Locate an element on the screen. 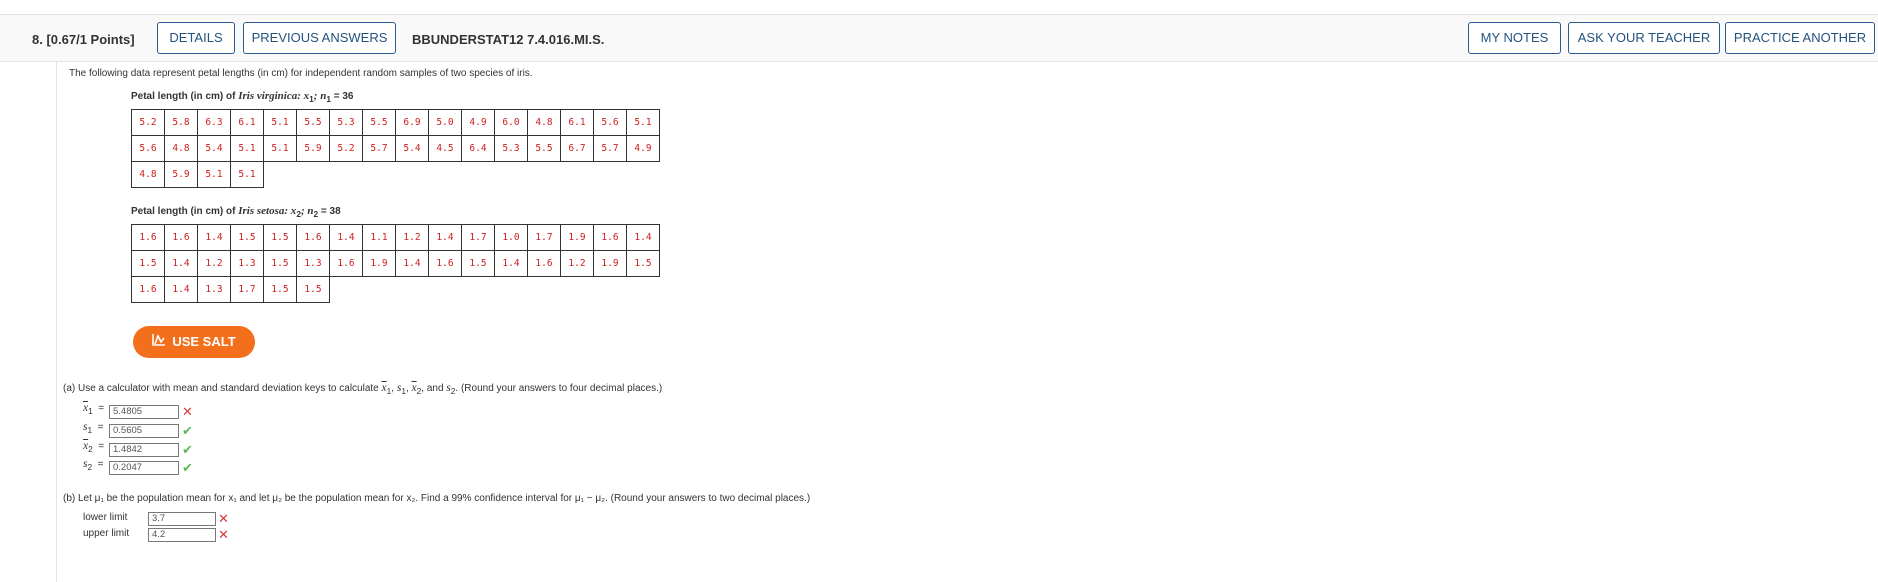 The height and width of the screenshot is (582, 1878). my-notes-button: MY NOTES is located at coordinates (1514, 38).